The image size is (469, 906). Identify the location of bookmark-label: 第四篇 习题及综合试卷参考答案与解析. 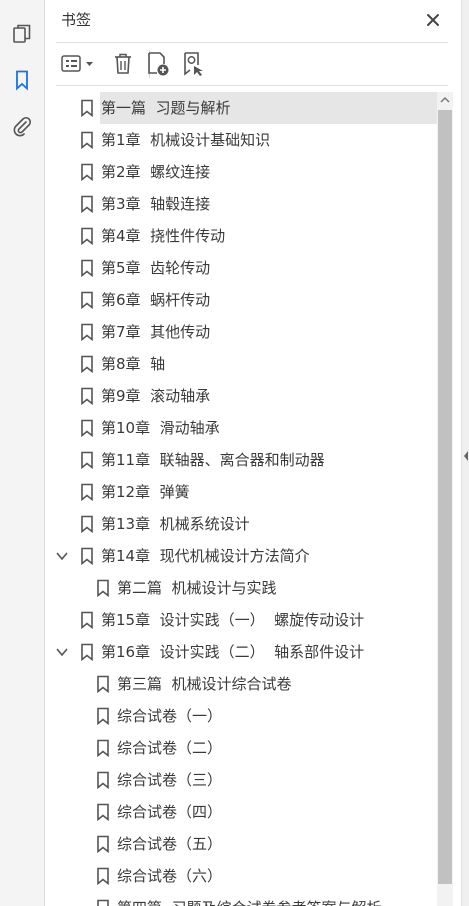
(249, 902).